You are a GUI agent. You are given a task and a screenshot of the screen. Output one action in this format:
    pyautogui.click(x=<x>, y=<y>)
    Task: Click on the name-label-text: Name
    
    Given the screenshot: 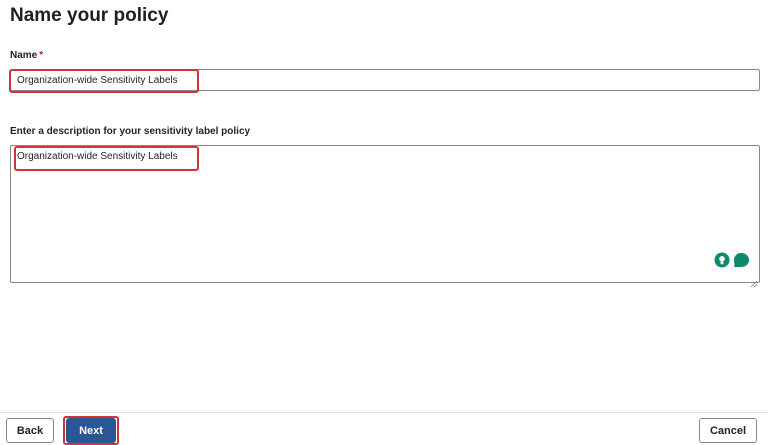 What is the action you would take?
    pyautogui.click(x=24, y=55)
    